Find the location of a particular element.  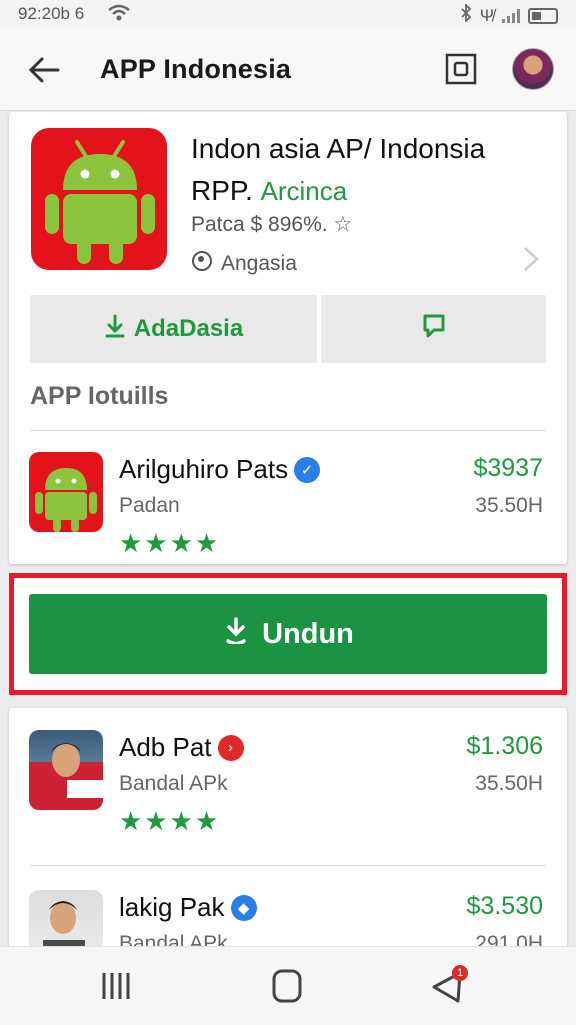

chevron-right-icon is located at coordinates (531, 259).